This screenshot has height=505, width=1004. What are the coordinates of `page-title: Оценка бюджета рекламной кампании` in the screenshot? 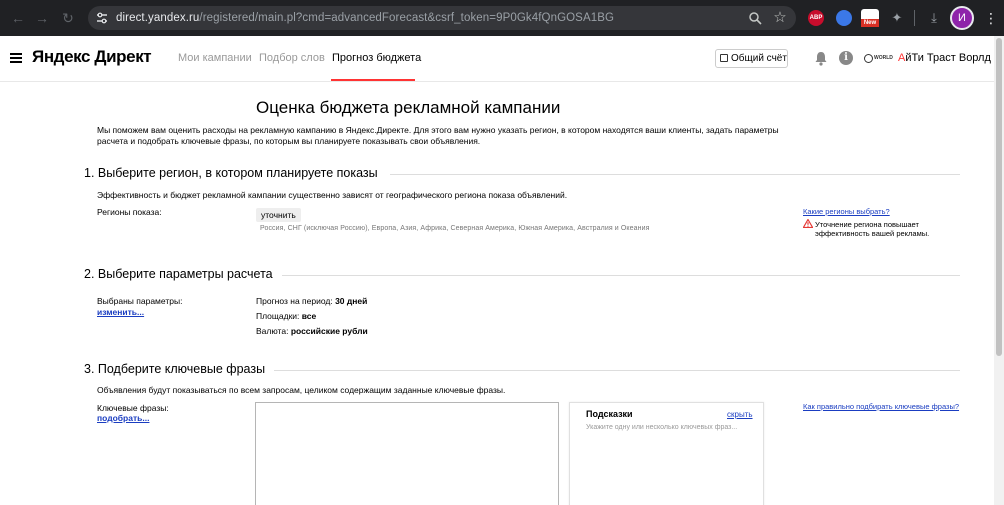 It's located at (408, 107).